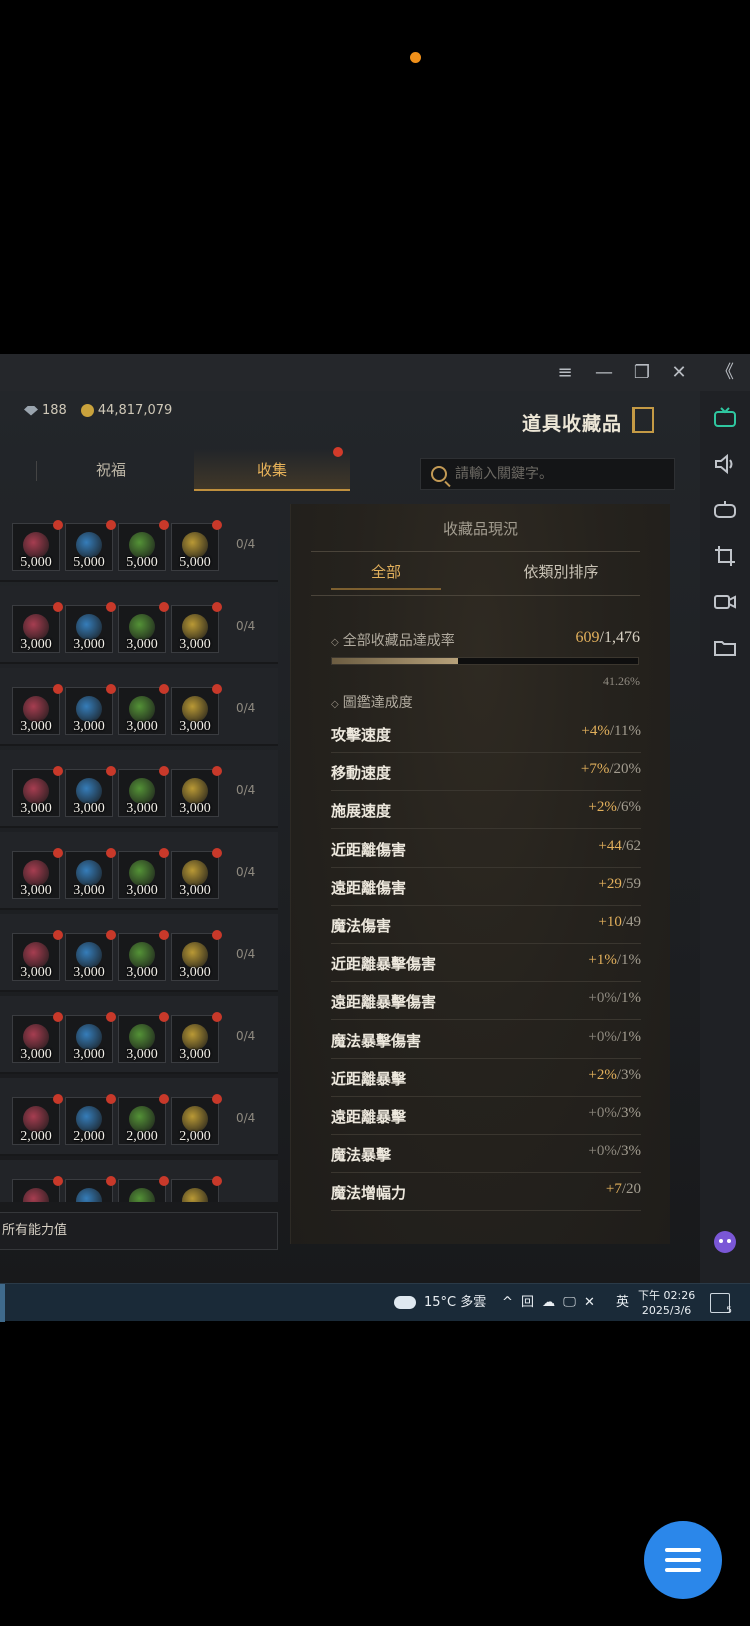 This screenshot has height=1626, width=750. I want to click on item-quantity: 2,000, so click(89, 1136).